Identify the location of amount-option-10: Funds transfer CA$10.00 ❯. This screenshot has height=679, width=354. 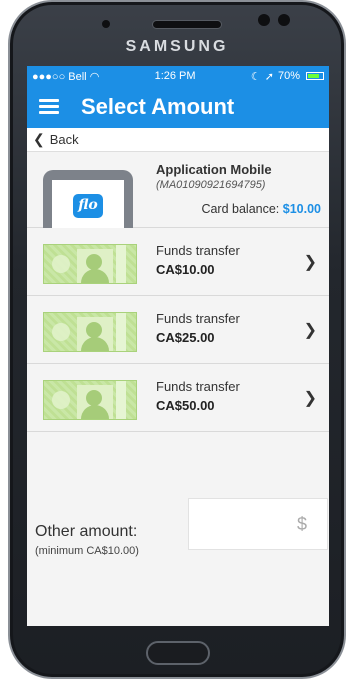
(178, 262).